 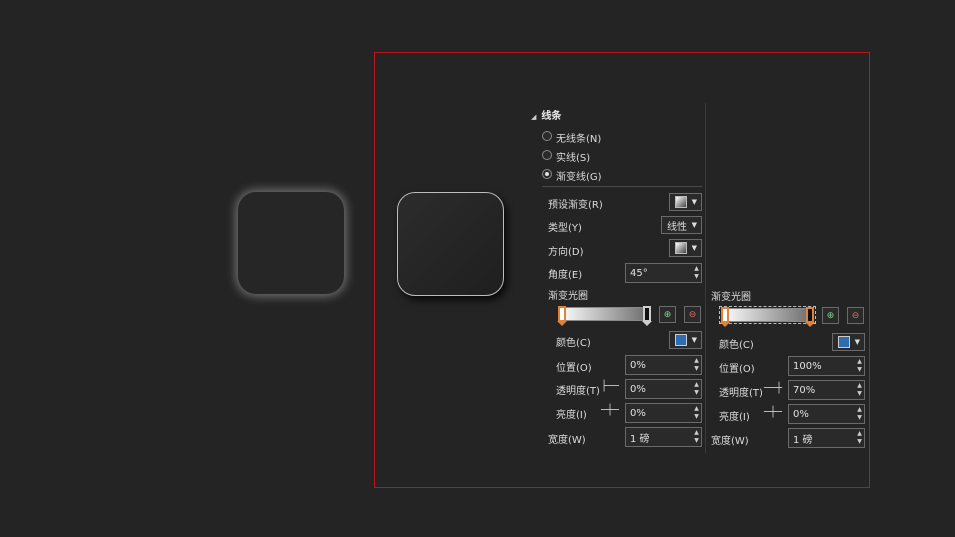 What do you see at coordinates (663, 273) in the screenshot?
I see `angle-spinner: 45° ▲ ▼` at bounding box center [663, 273].